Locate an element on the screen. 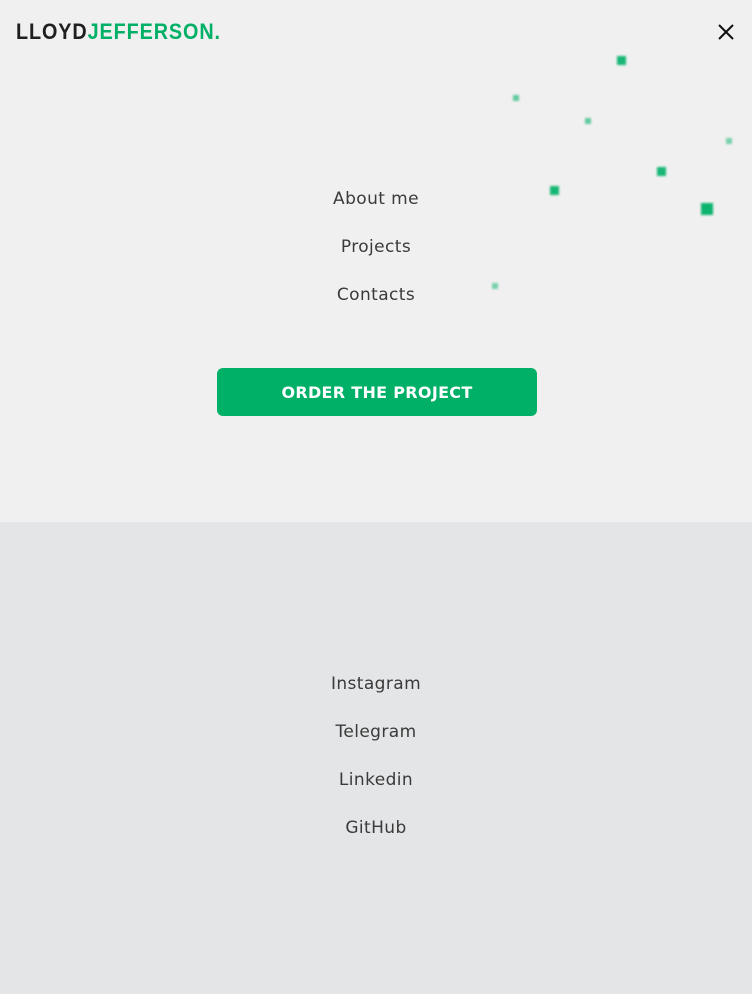 This screenshot has width=752, height=994. social-link-instagram: Instagram is located at coordinates (376, 689).